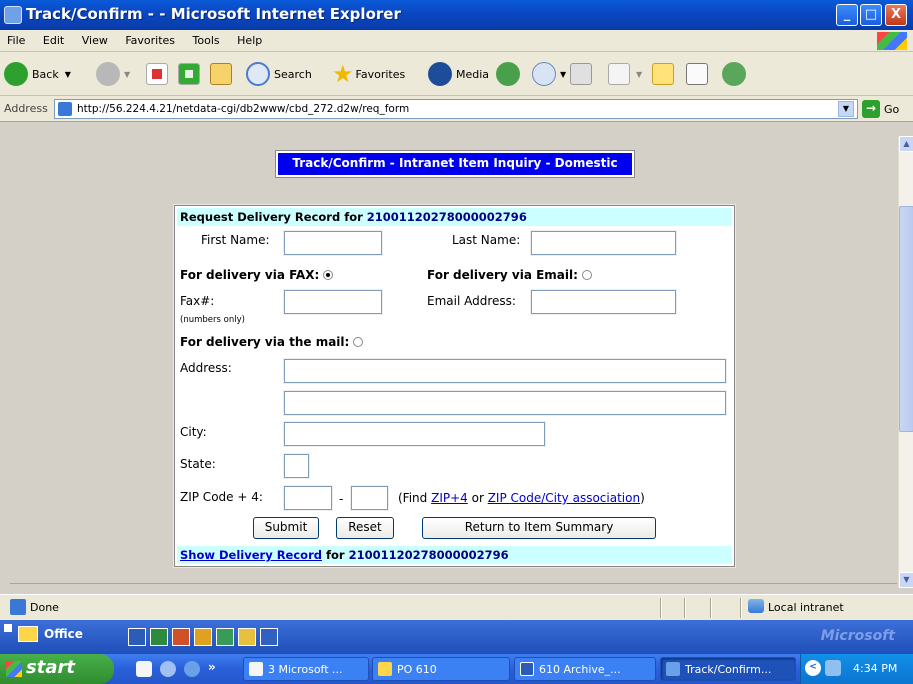 The image size is (913, 684). What do you see at coordinates (50, 667) in the screenshot?
I see `start-label: start` at bounding box center [50, 667].